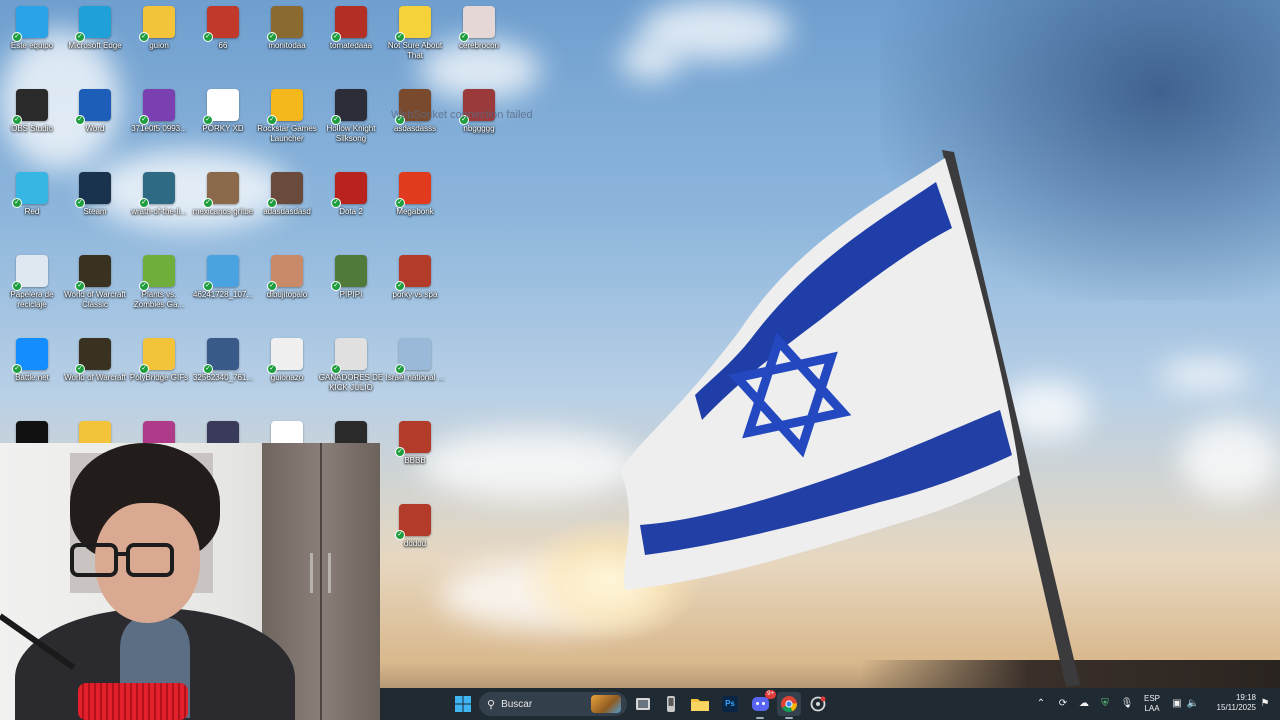 This screenshot has width=1280, height=720. What do you see at coordinates (223, 28) in the screenshot?
I see `desktop-icon-66: ✓ 66` at bounding box center [223, 28].